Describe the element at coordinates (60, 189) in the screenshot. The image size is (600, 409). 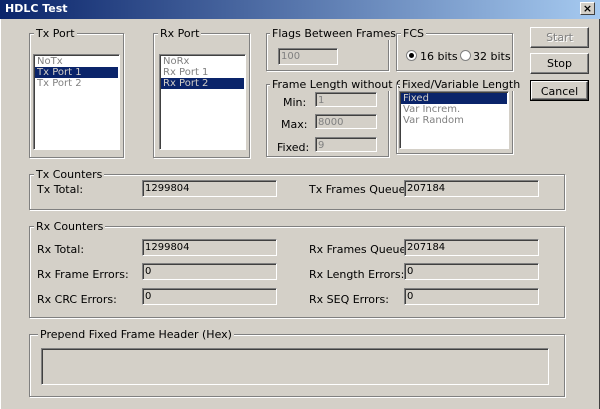
I see `tx-total-label: Tx Total:` at that location.